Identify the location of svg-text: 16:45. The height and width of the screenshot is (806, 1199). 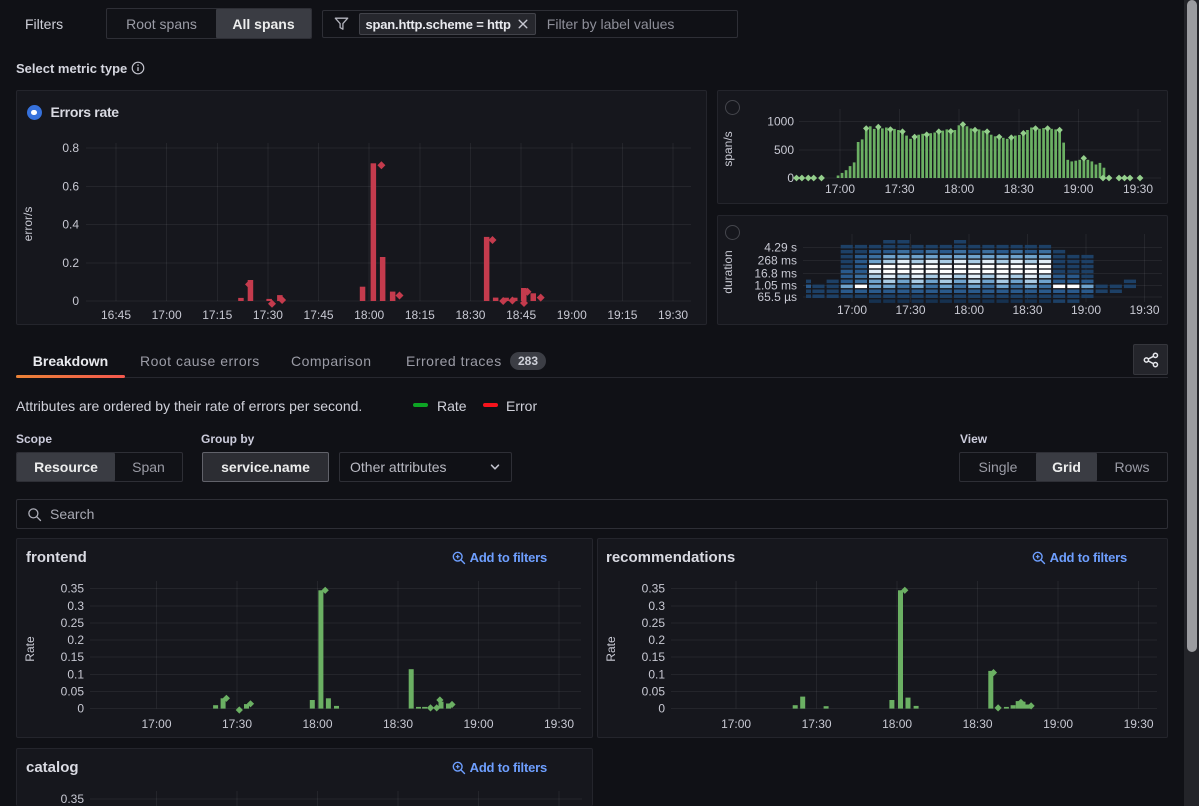
(116, 315).